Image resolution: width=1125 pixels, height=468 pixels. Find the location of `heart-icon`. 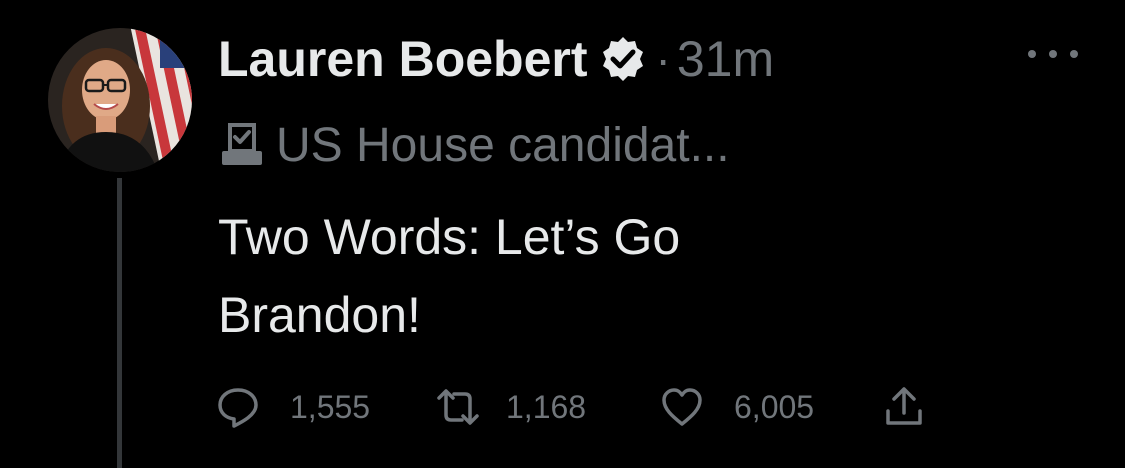

heart-icon is located at coordinates (682, 407).